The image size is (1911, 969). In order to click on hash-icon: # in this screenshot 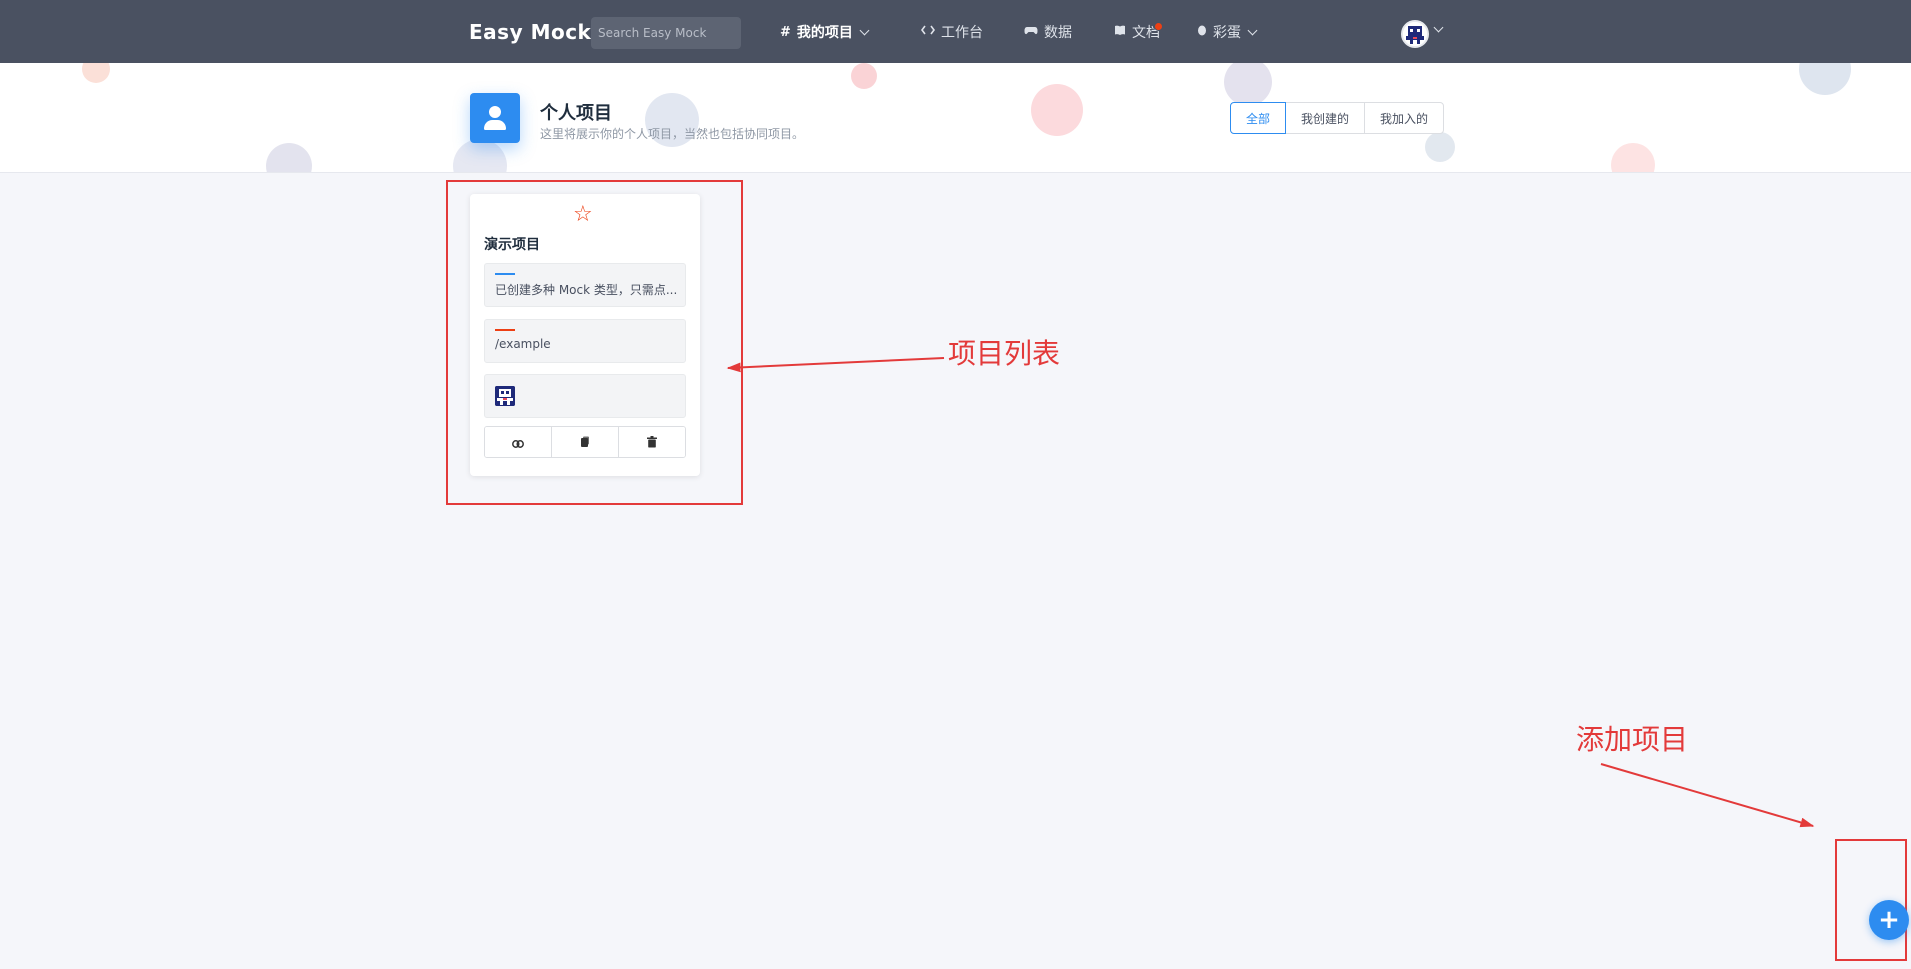, I will do `click(785, 32)`.